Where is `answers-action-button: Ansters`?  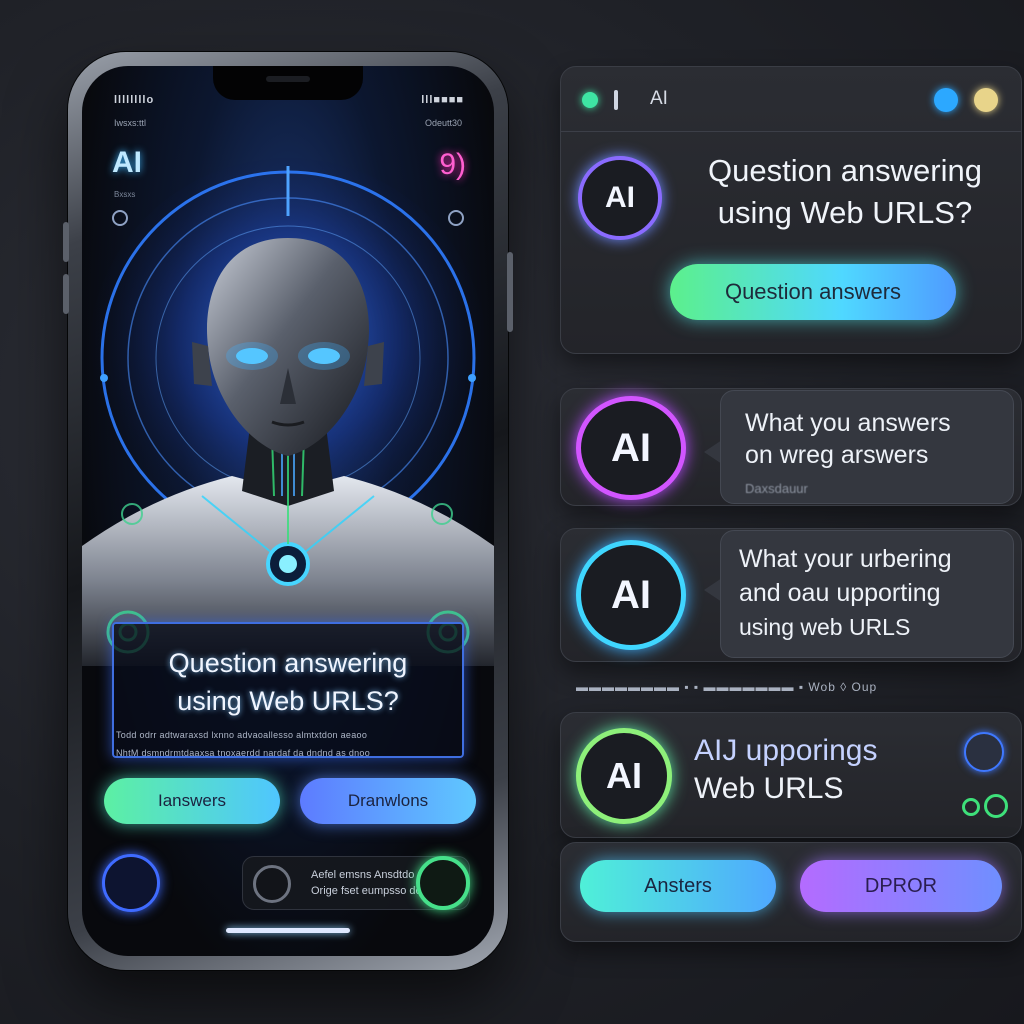
answers-action-button: Ansters is located at coordinates (678, 886).